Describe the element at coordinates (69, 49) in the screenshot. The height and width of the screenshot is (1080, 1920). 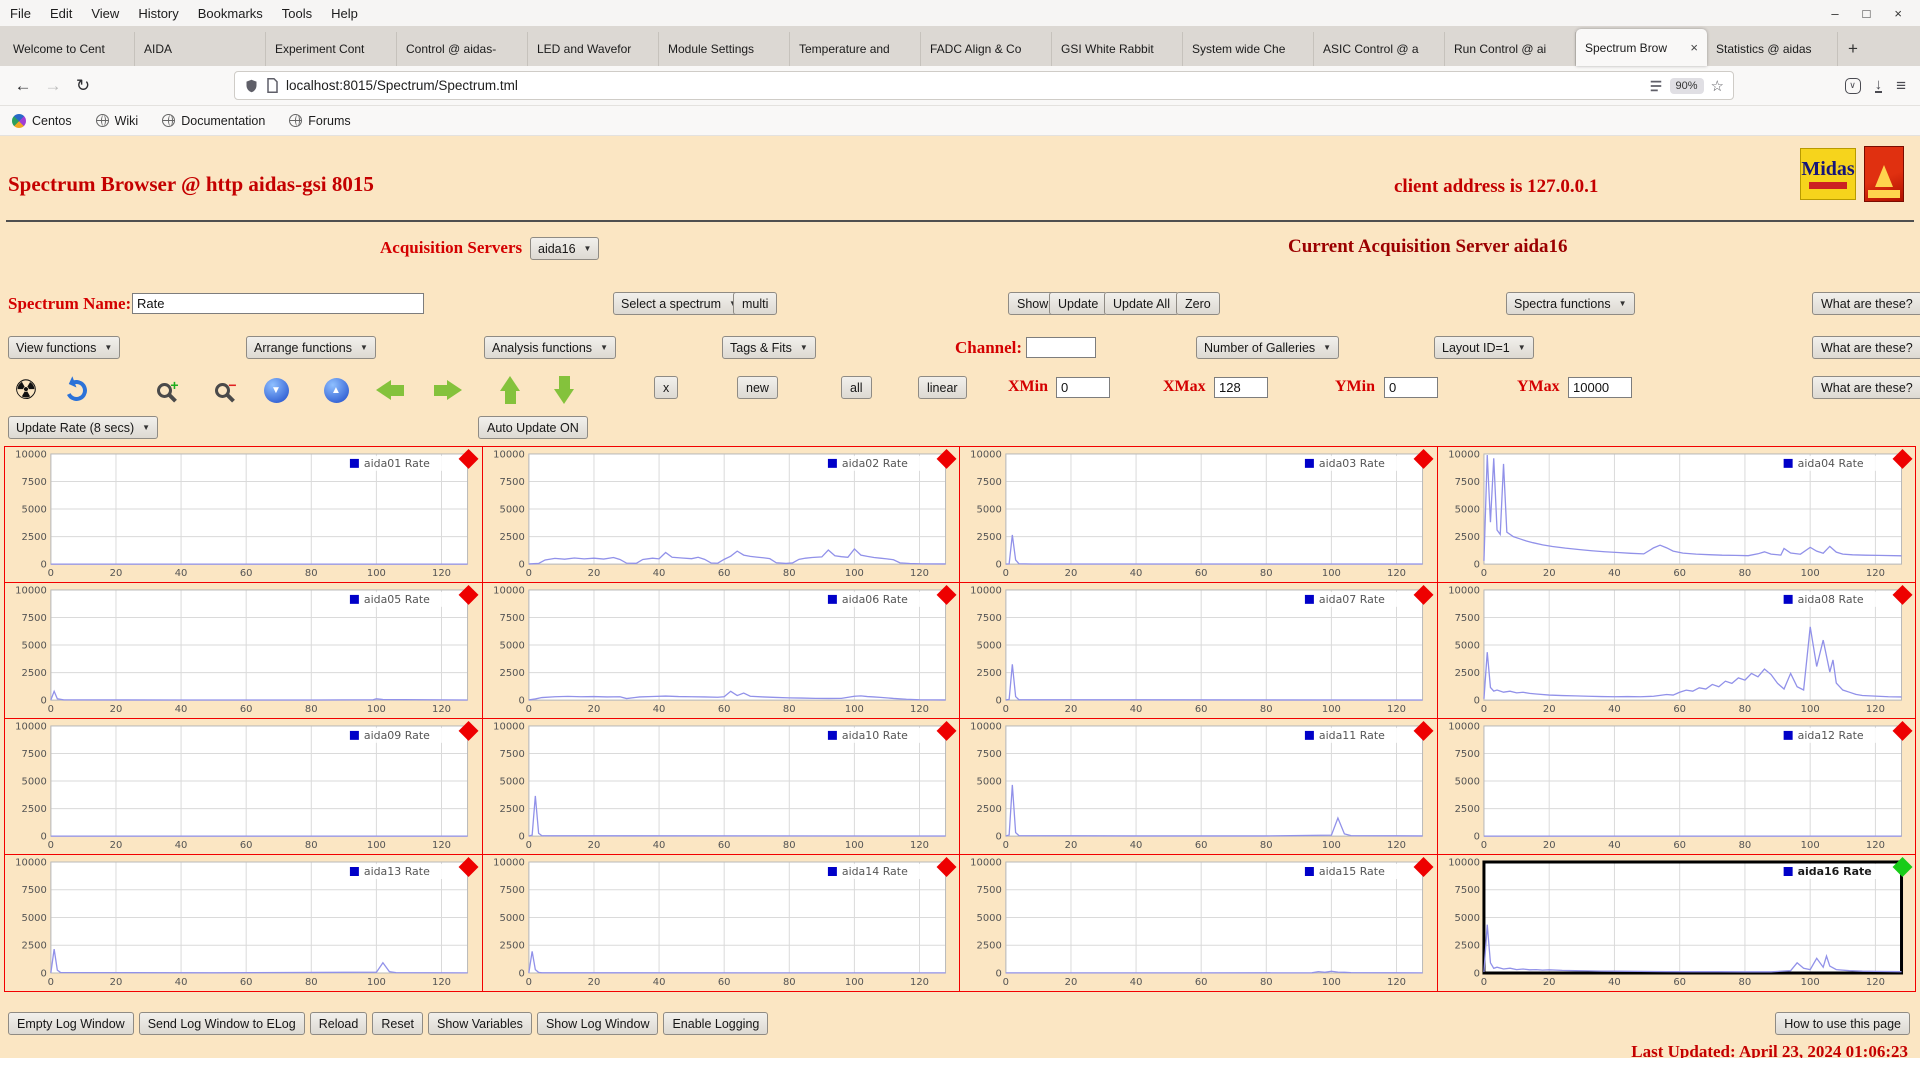
I see `tab-welcome-to-cent: Welcome to Cent` at that location.